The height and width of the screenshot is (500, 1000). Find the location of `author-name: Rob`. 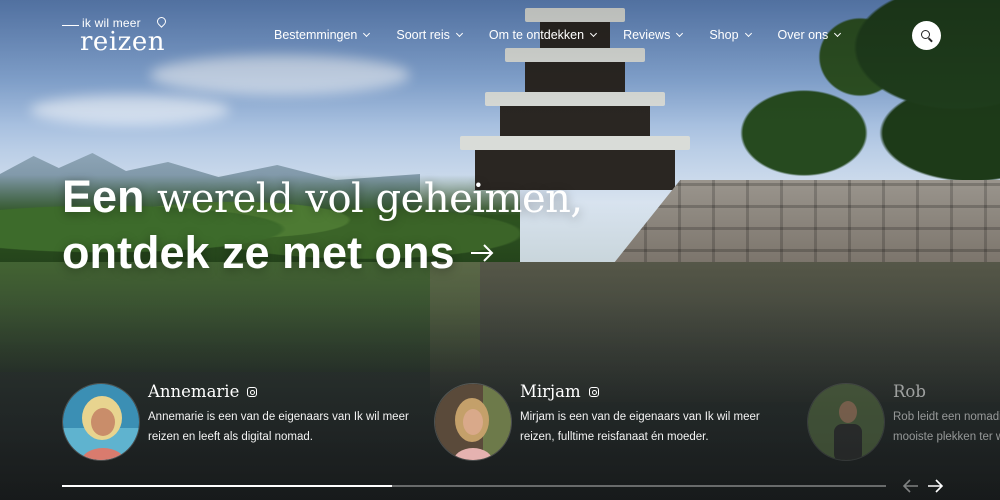

author-name: Rob is located at coordinates (909, 392).